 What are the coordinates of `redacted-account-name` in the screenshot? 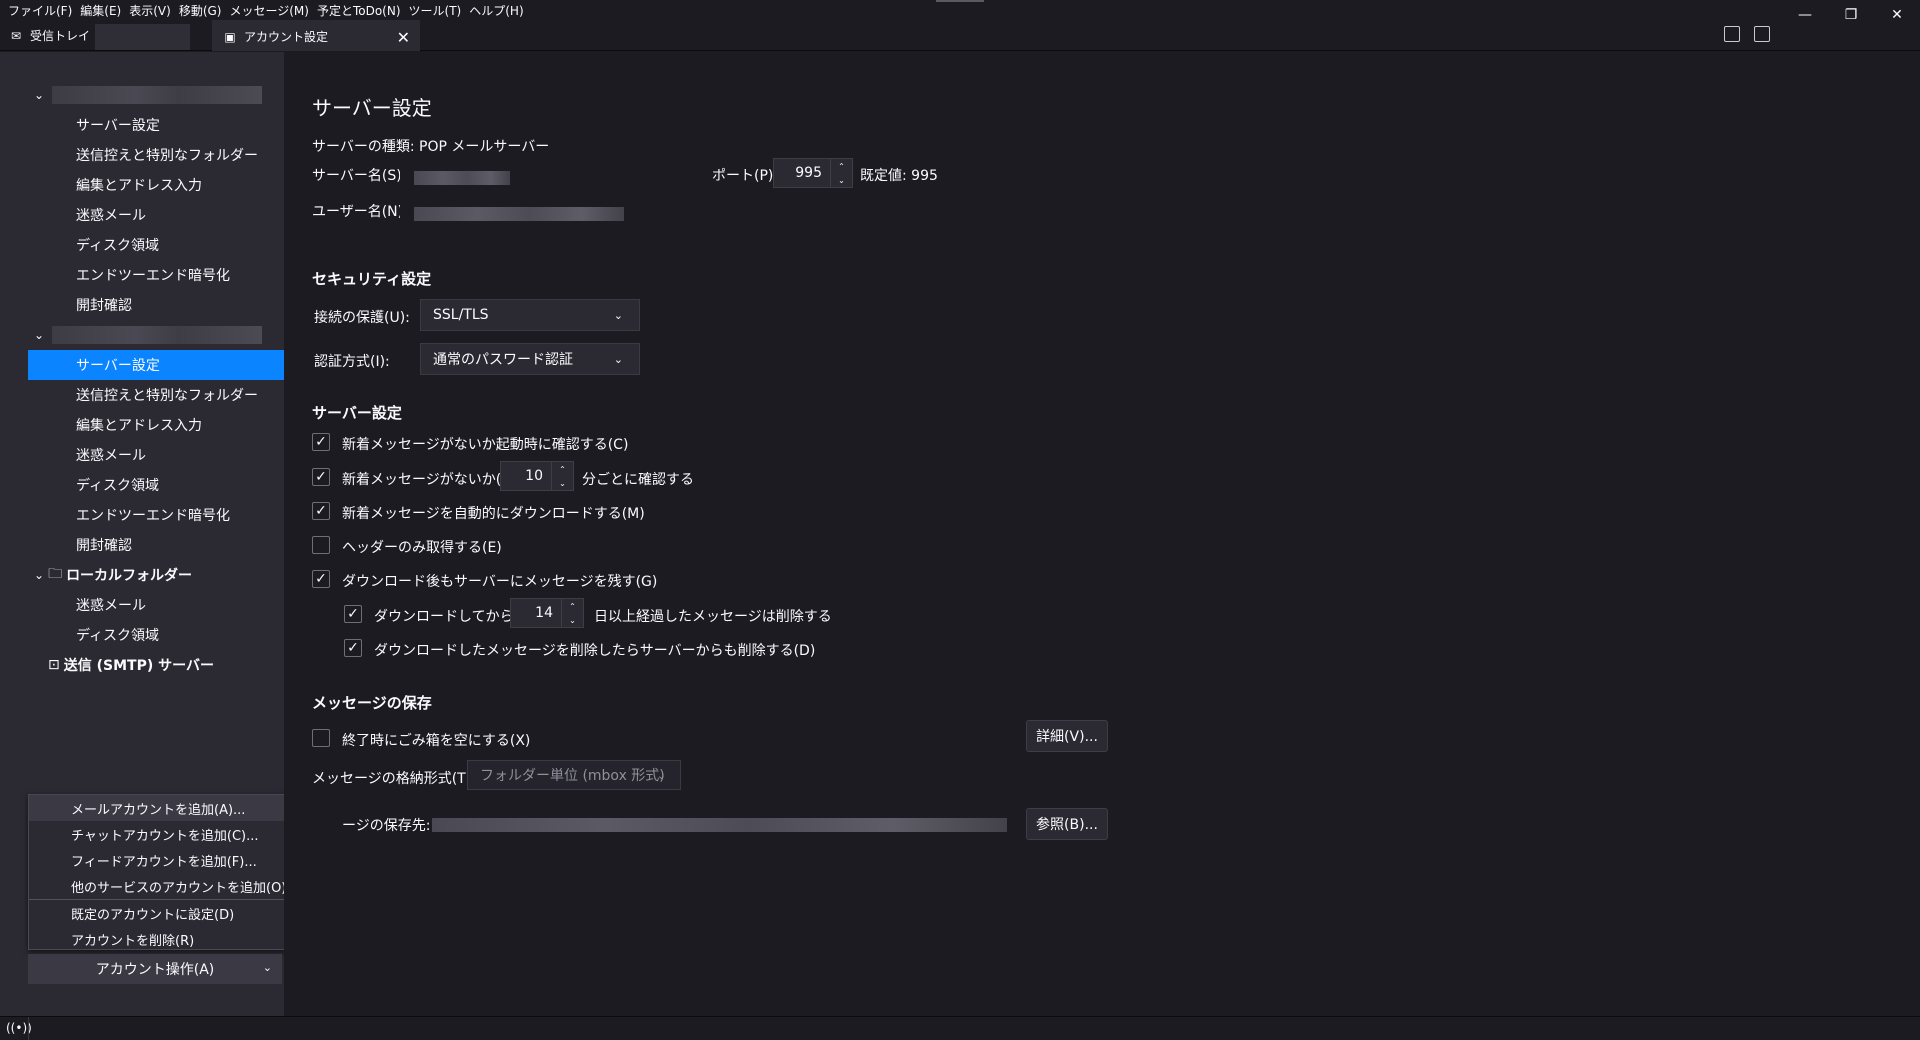 It's located at (157, 335).